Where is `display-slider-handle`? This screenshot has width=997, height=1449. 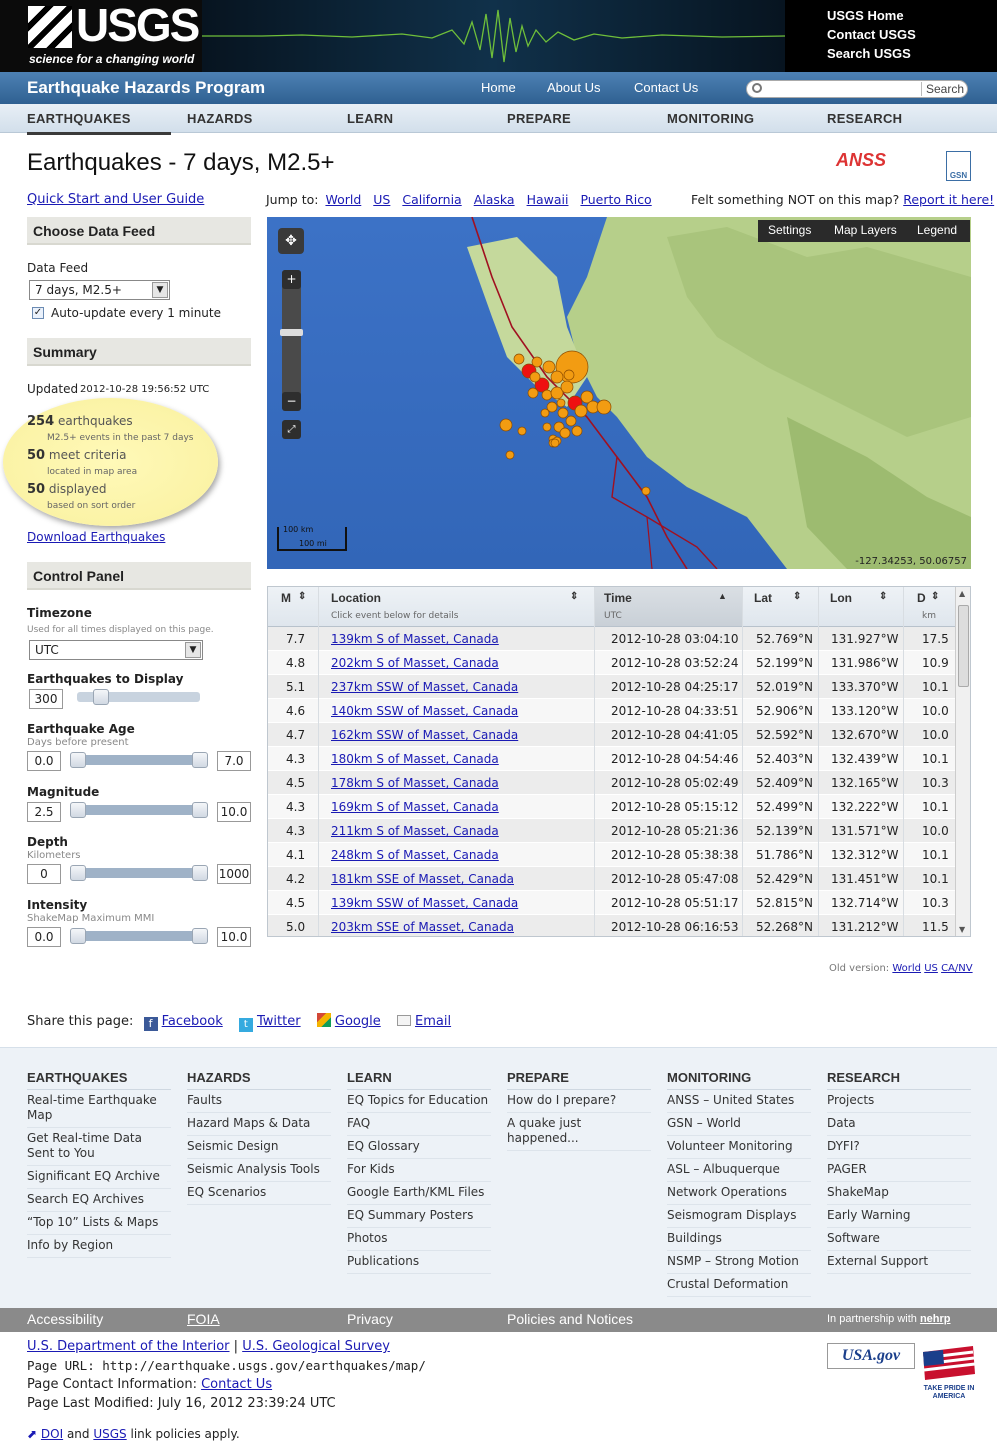 display-slider-handle is located at coordinates (101, 697).